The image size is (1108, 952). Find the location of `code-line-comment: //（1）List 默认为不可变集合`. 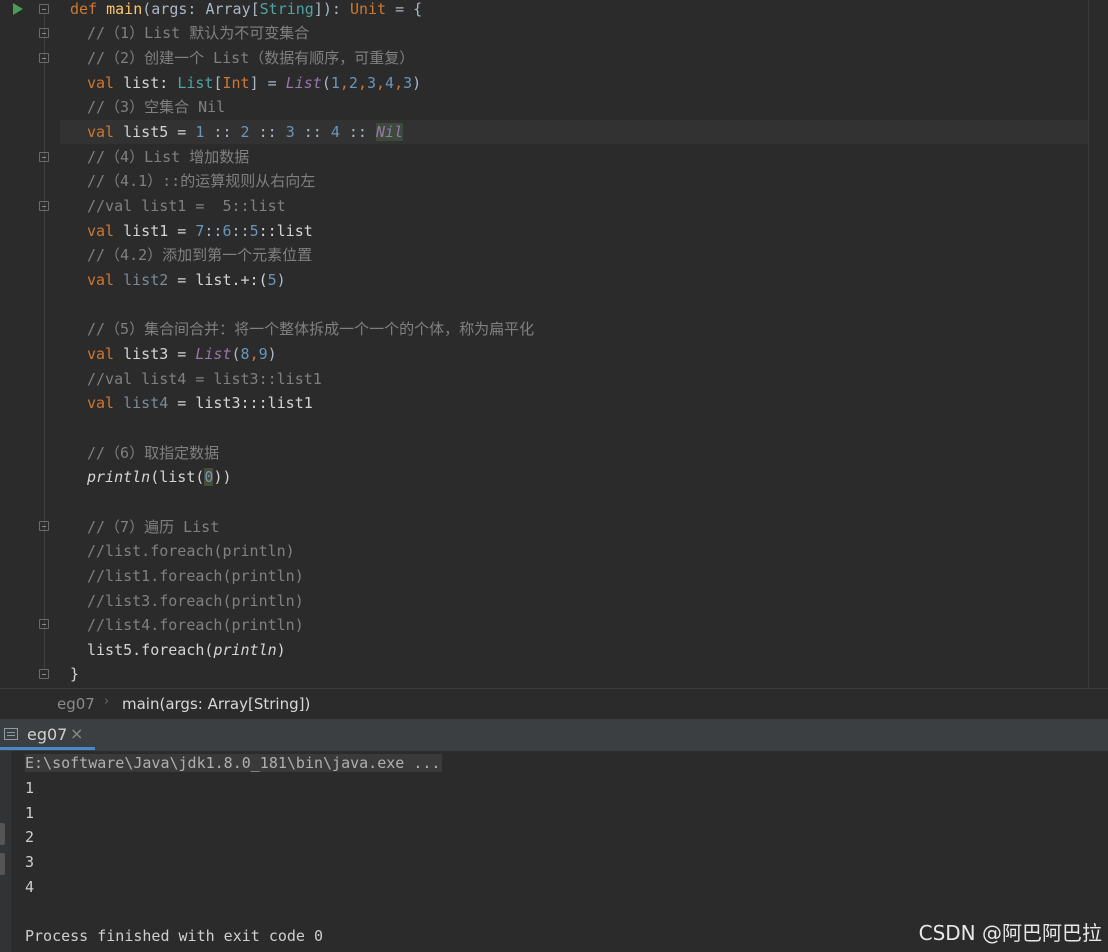

code-line-comment: //（1）List 默认为不可变集合 is located at coordinates (198, 33).